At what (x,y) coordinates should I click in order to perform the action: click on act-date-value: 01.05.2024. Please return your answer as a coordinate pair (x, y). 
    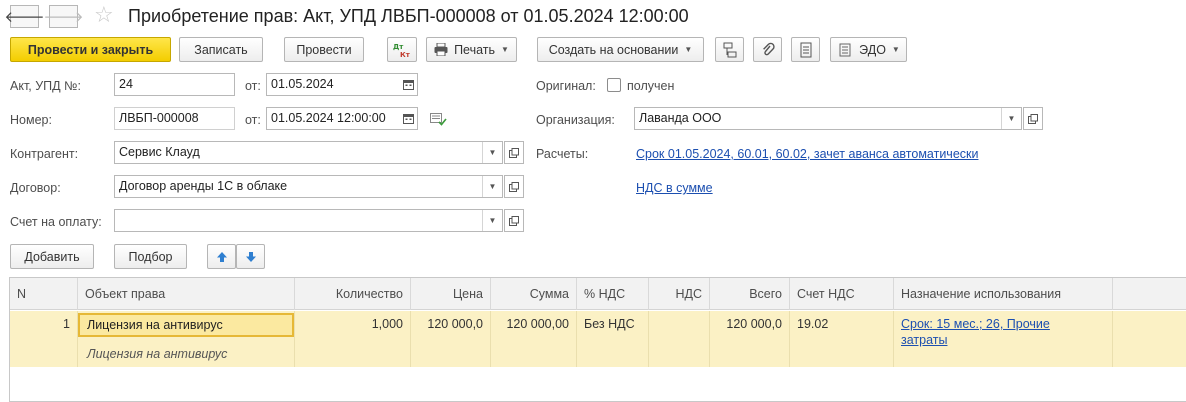
    Looking at the image, I should click on (302, 84).